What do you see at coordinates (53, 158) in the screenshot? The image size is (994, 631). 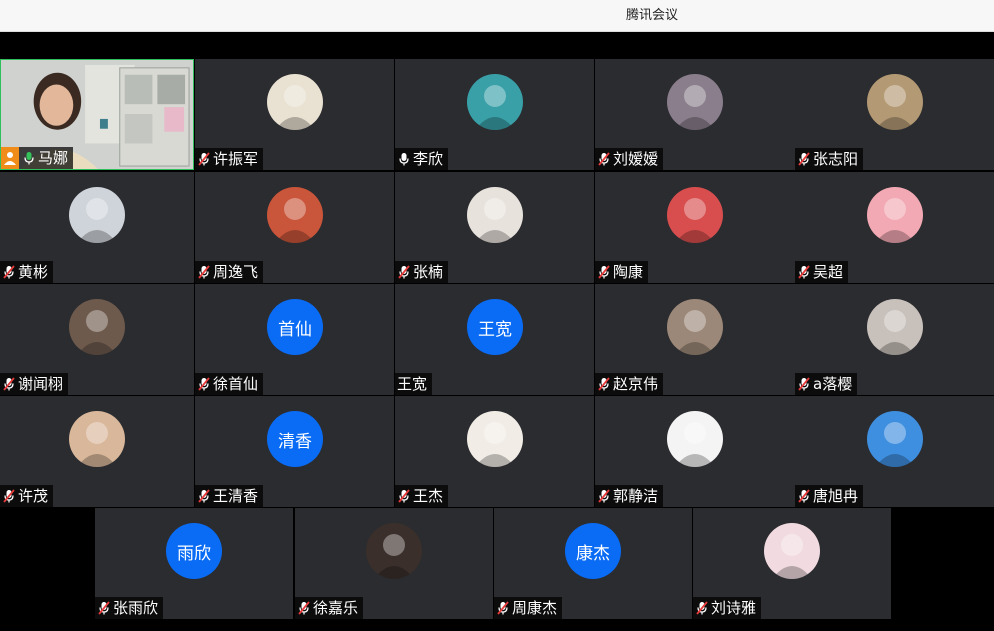 I see `participant-name: 马娜` at bounding box center [53, 158].